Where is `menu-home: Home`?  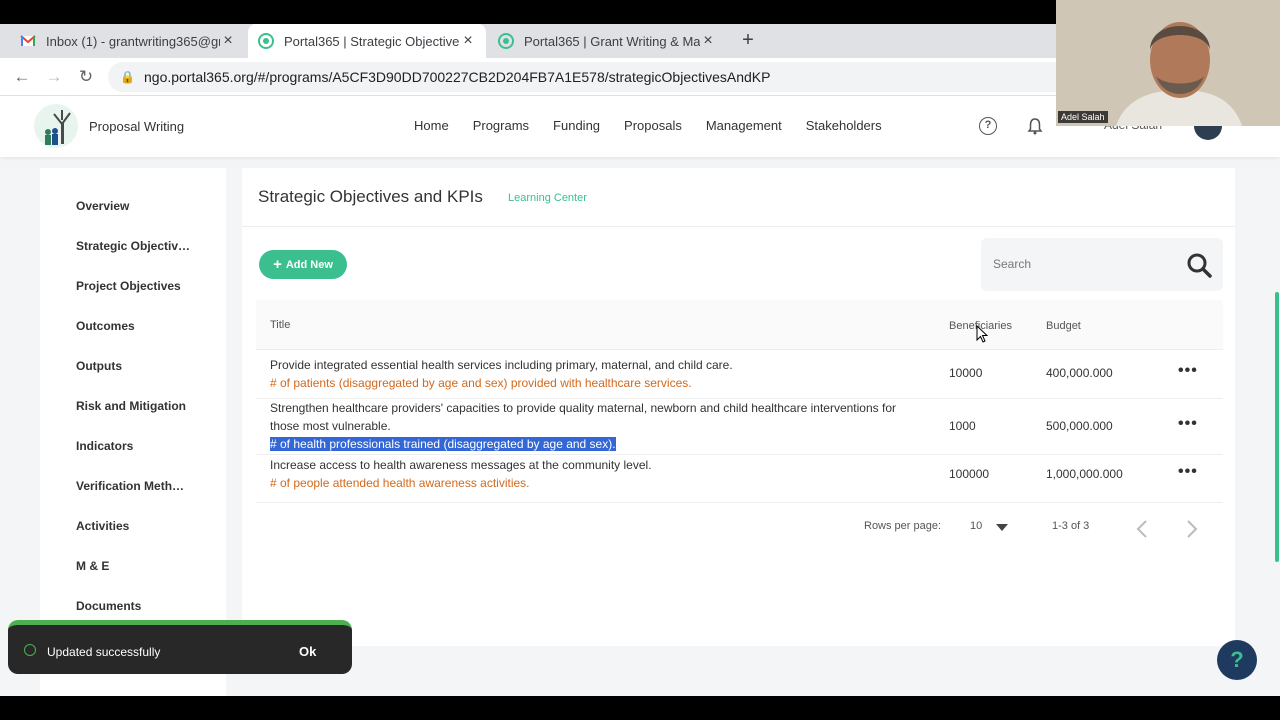
menu-home: Home is located at coordinates (431, 125).